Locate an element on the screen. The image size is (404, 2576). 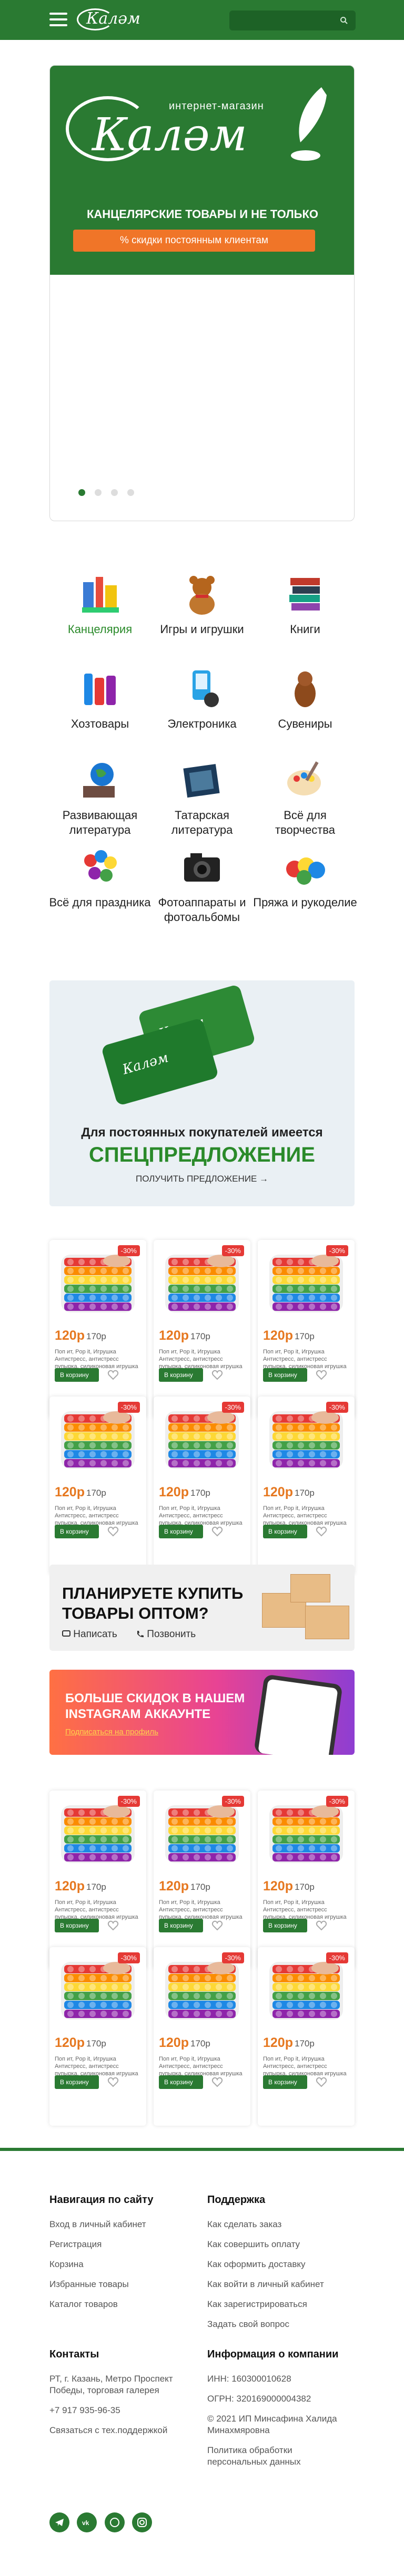
category-educational: Развивающая литература is located at coordinates (100, 797).